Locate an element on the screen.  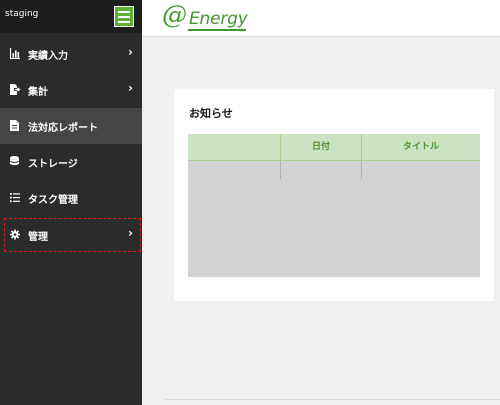
hamburger-menu-button is located at coordinates (124, 16).